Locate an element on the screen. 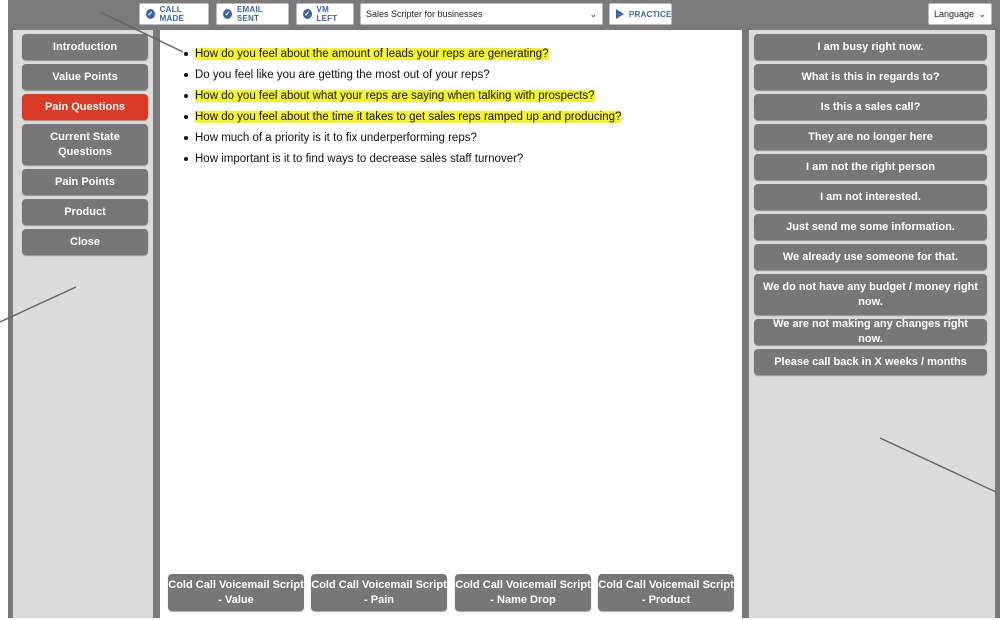 The image size is (1000, 620). objection-regards-button: What is this in regards to? is located at coordinates (870, 77).